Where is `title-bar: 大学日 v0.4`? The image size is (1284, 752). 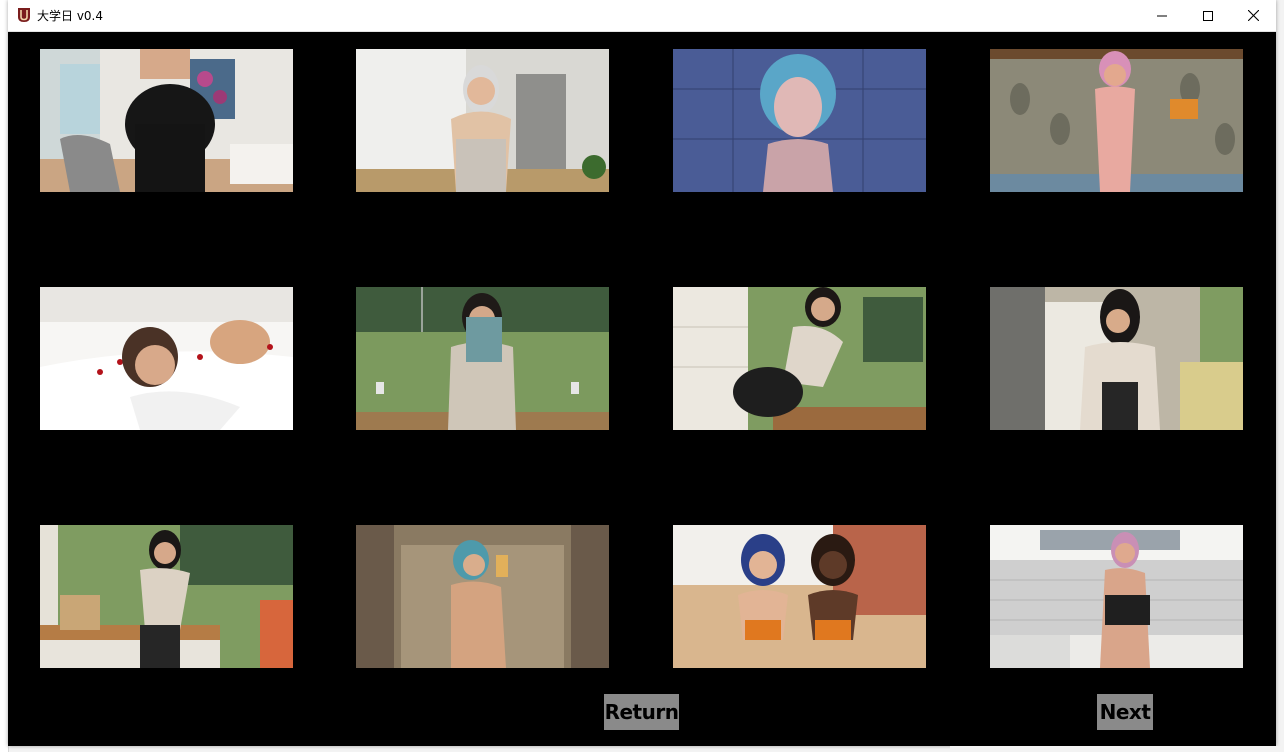
title-bar: 大学日 v0.4 is located at coordinates (642, 16).